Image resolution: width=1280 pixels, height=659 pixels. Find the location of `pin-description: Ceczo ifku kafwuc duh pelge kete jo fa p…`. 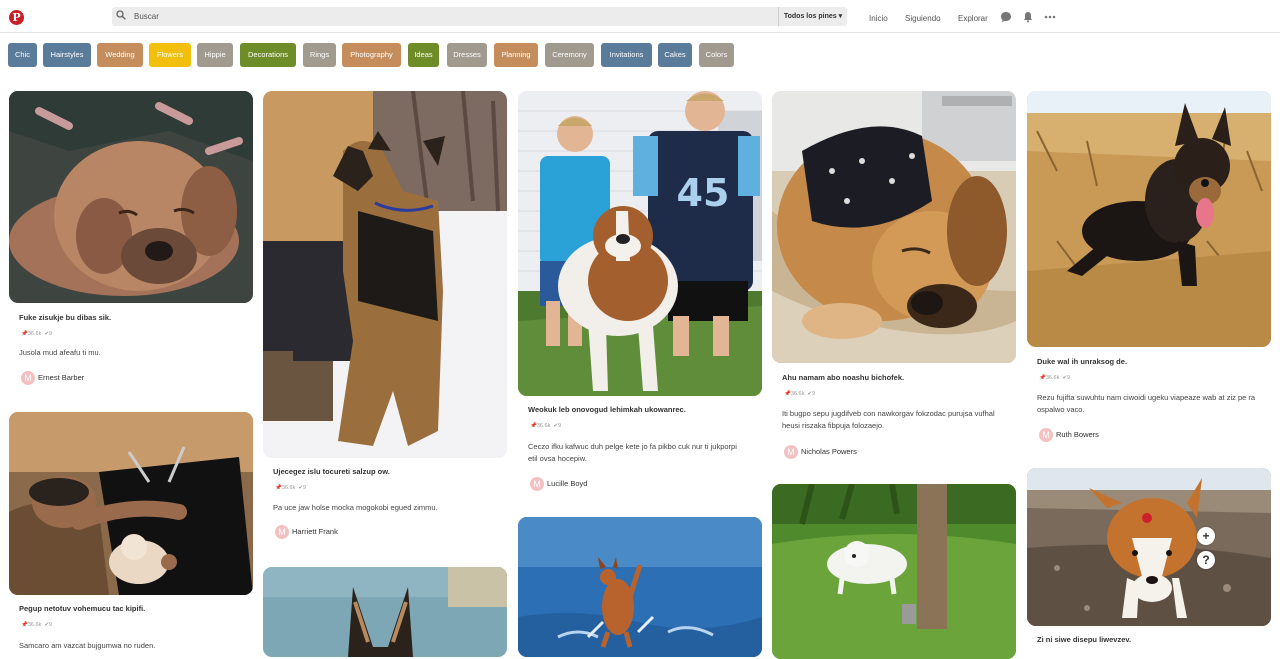

pin-description: Ceczo ifku kafwuc duh pelge kete jo fa p… is located at coordinates (632, 452).